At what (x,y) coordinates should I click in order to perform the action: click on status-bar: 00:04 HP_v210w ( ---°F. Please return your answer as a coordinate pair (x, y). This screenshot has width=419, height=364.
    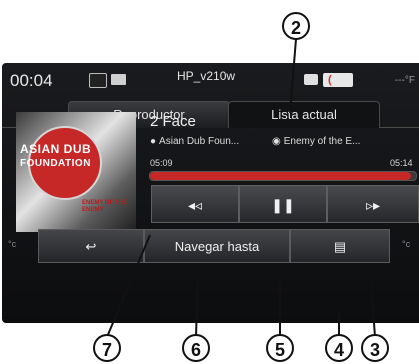
    Looking at the image, I should click on (210, 81).